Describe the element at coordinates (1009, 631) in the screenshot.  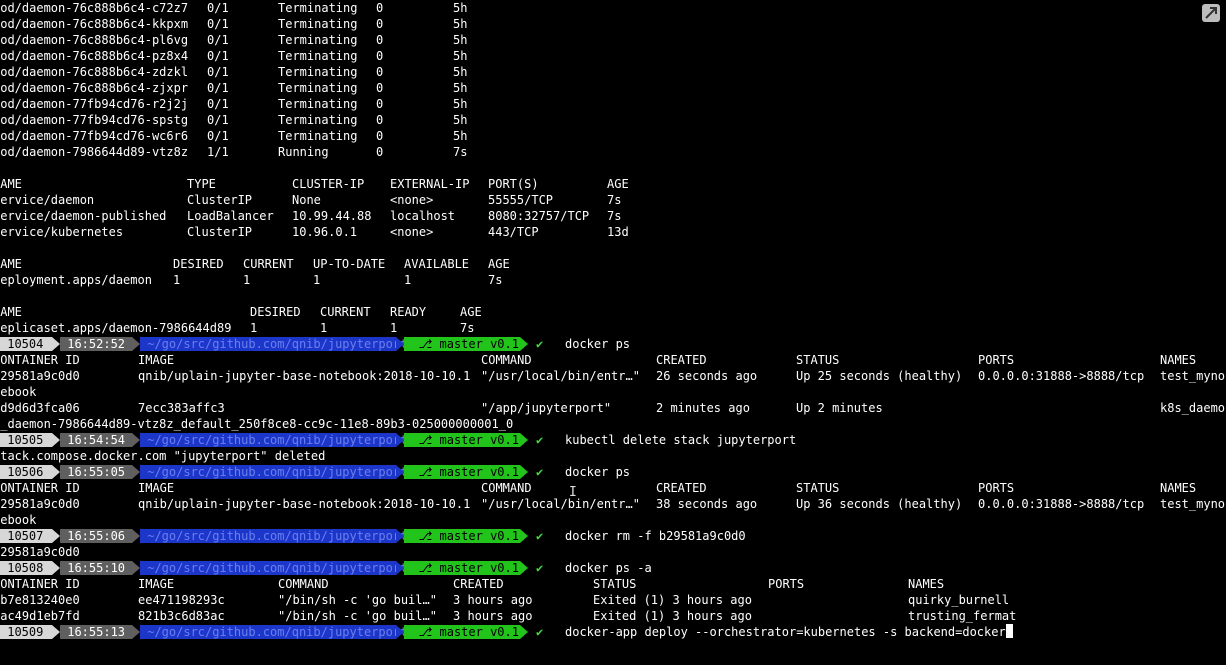
I see `terminal-cursor` at that location.